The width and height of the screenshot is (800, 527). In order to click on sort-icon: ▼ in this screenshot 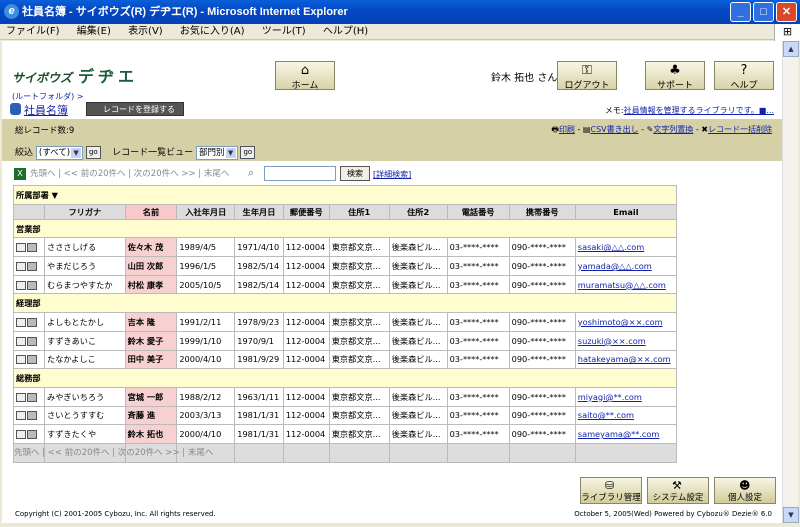, I will do `click(55, 195)`.